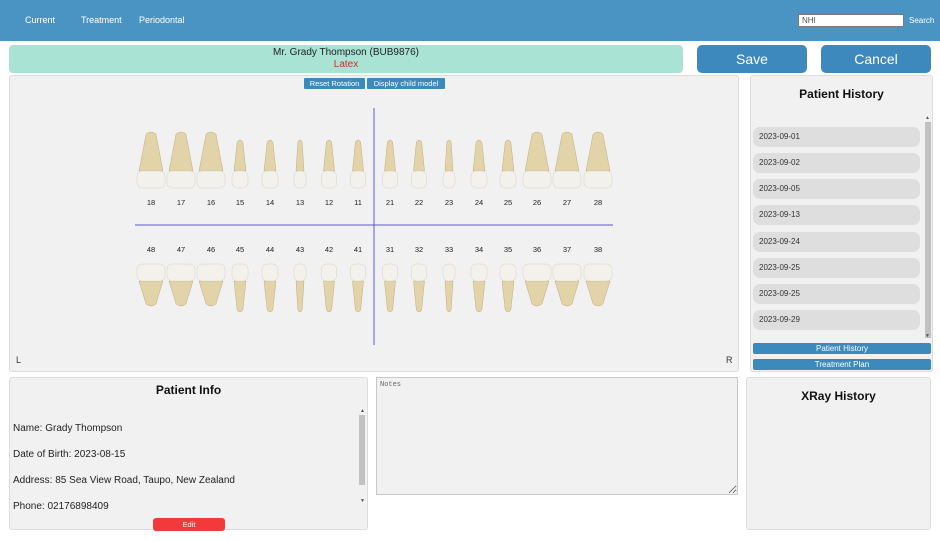 This screenshot has height=541, width=940. What do you see at coordinates (449, 202) in the screenshot?
I see `tooth-number-label: 23` at bounding box center [449, 202].